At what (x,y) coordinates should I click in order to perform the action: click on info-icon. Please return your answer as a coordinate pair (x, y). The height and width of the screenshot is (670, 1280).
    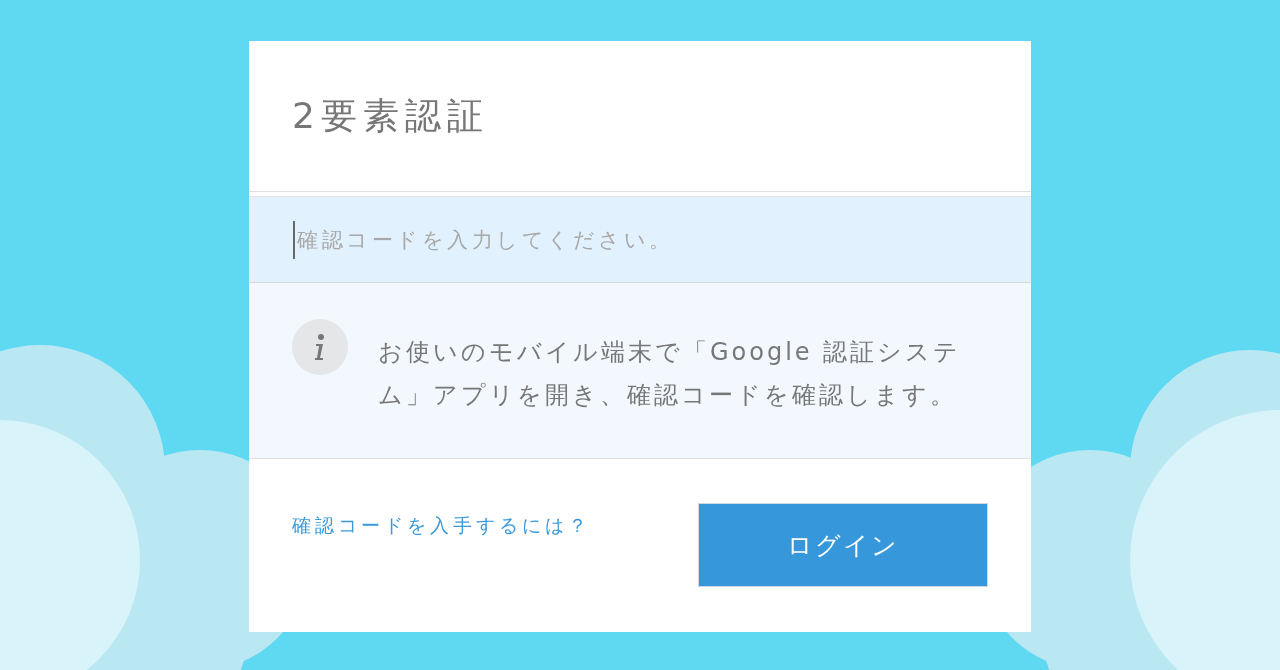
    Looking at the image, I should click on (320, 347).